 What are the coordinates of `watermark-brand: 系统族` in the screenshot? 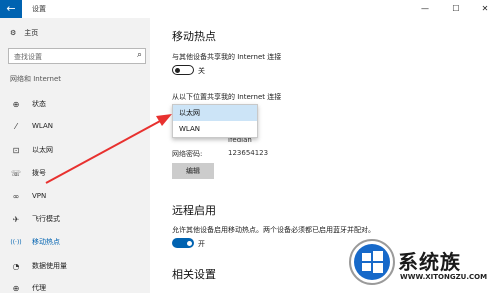 It's located at (429, 262).